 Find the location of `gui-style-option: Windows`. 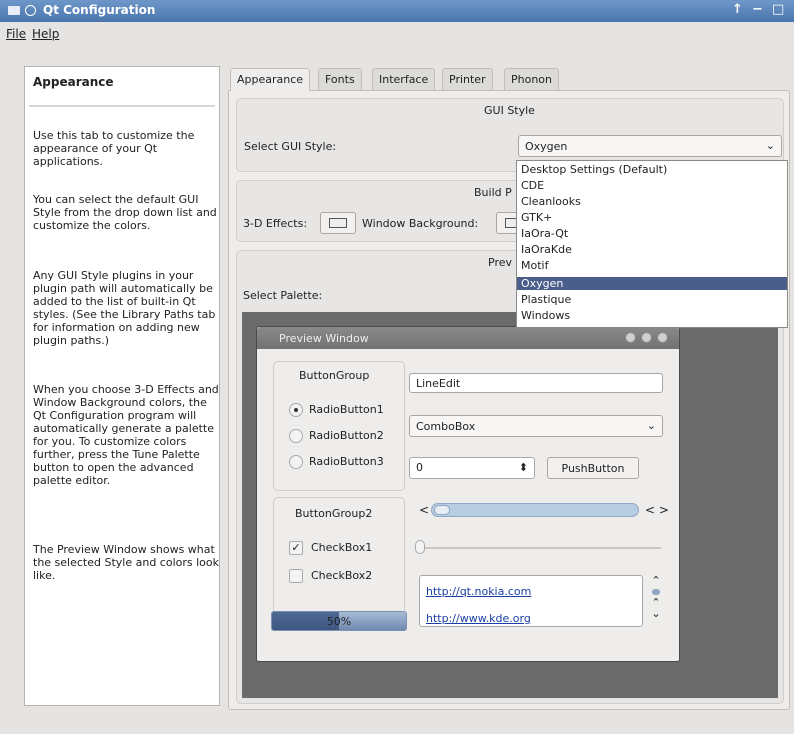

gui-style-option: Windows is located at coordinates (652, 315).